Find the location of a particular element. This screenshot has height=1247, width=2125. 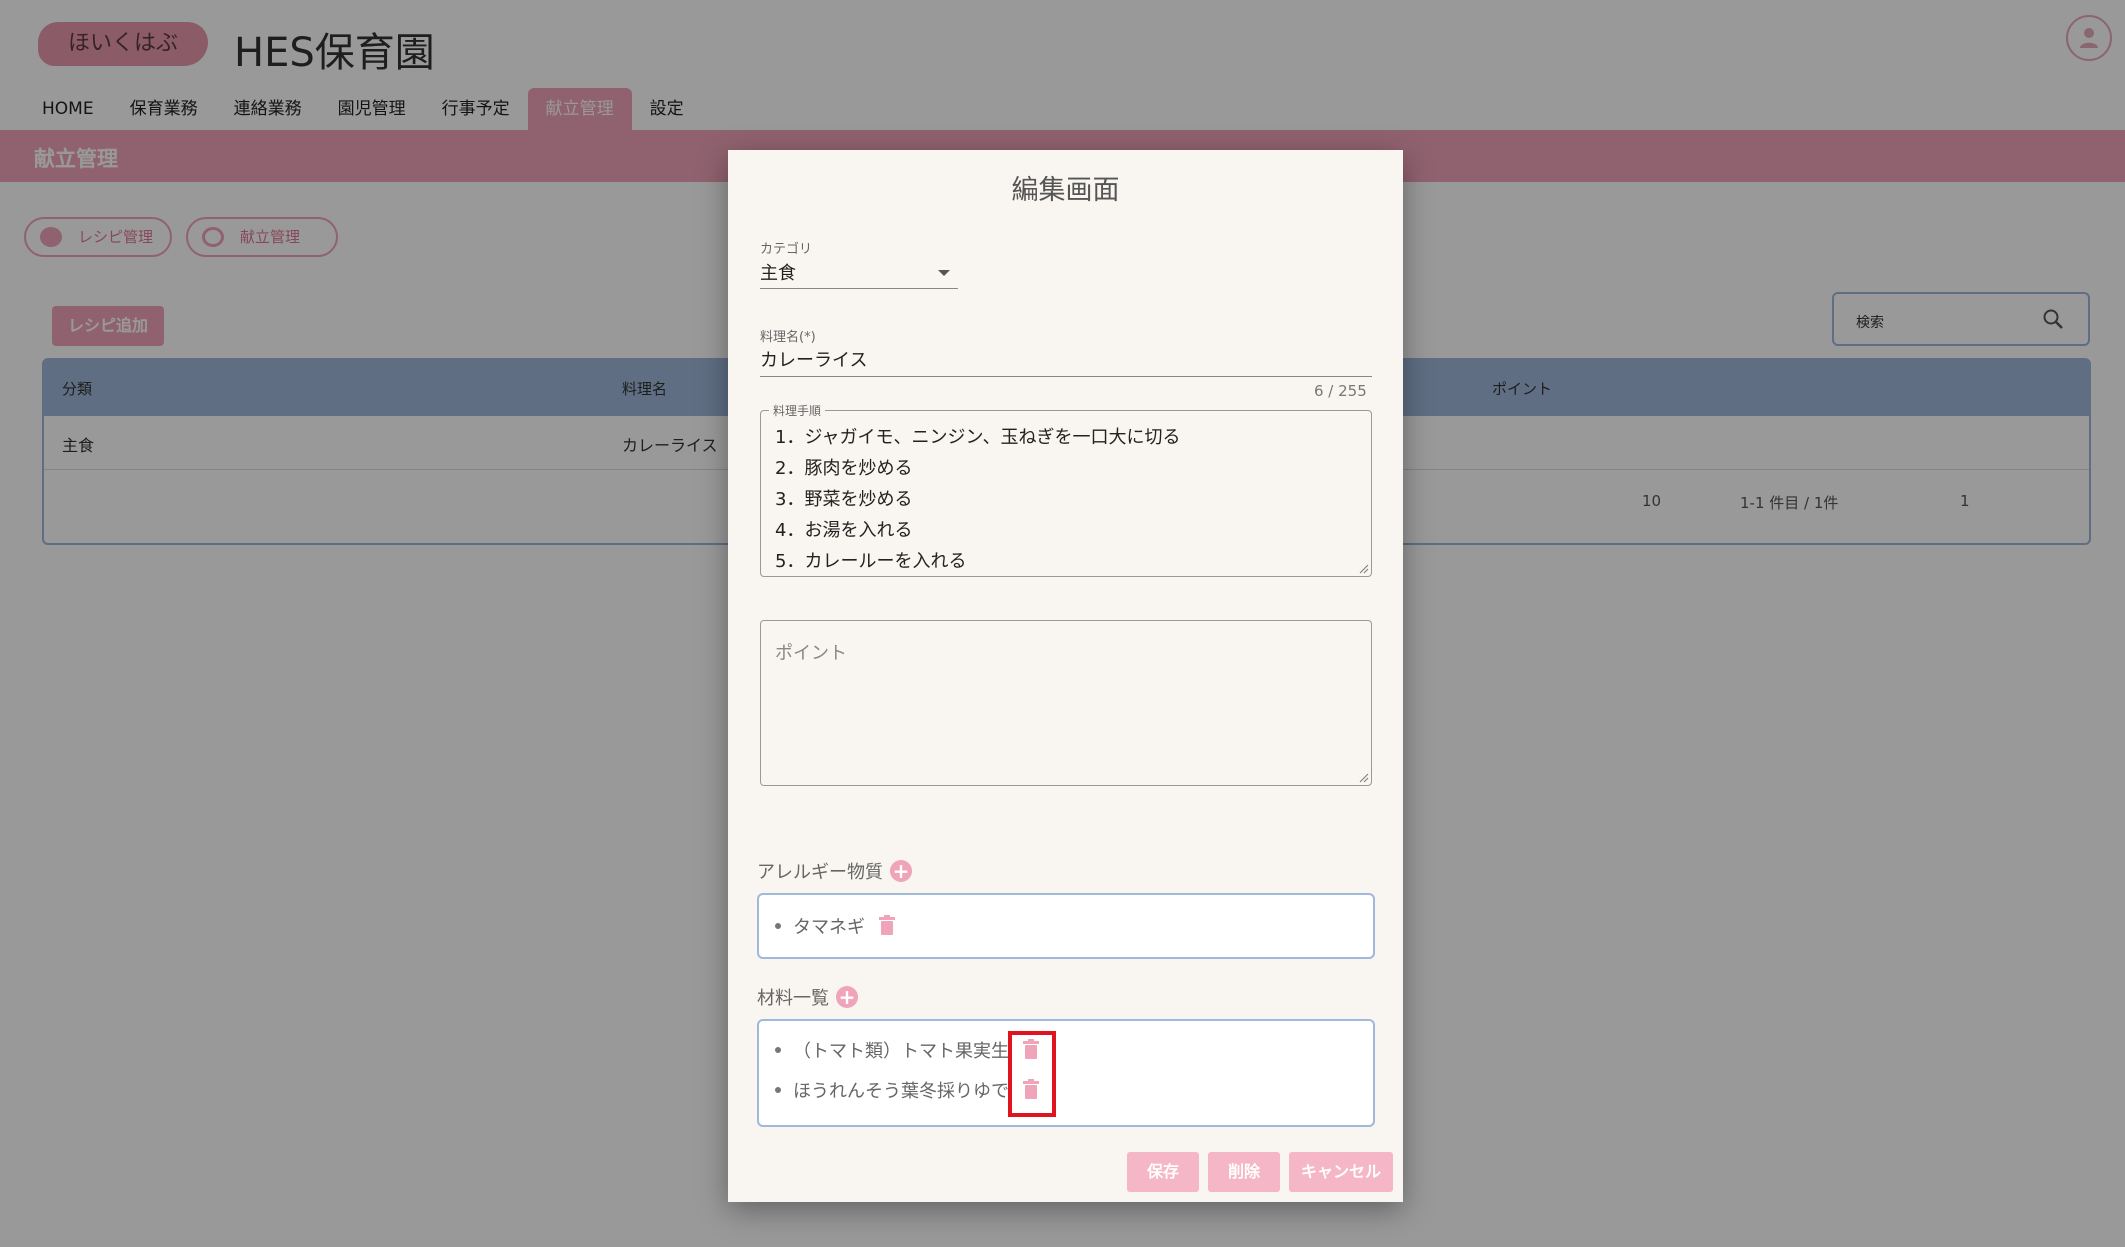

point-textarea: ポイント is located at coordinates (1066, 703).